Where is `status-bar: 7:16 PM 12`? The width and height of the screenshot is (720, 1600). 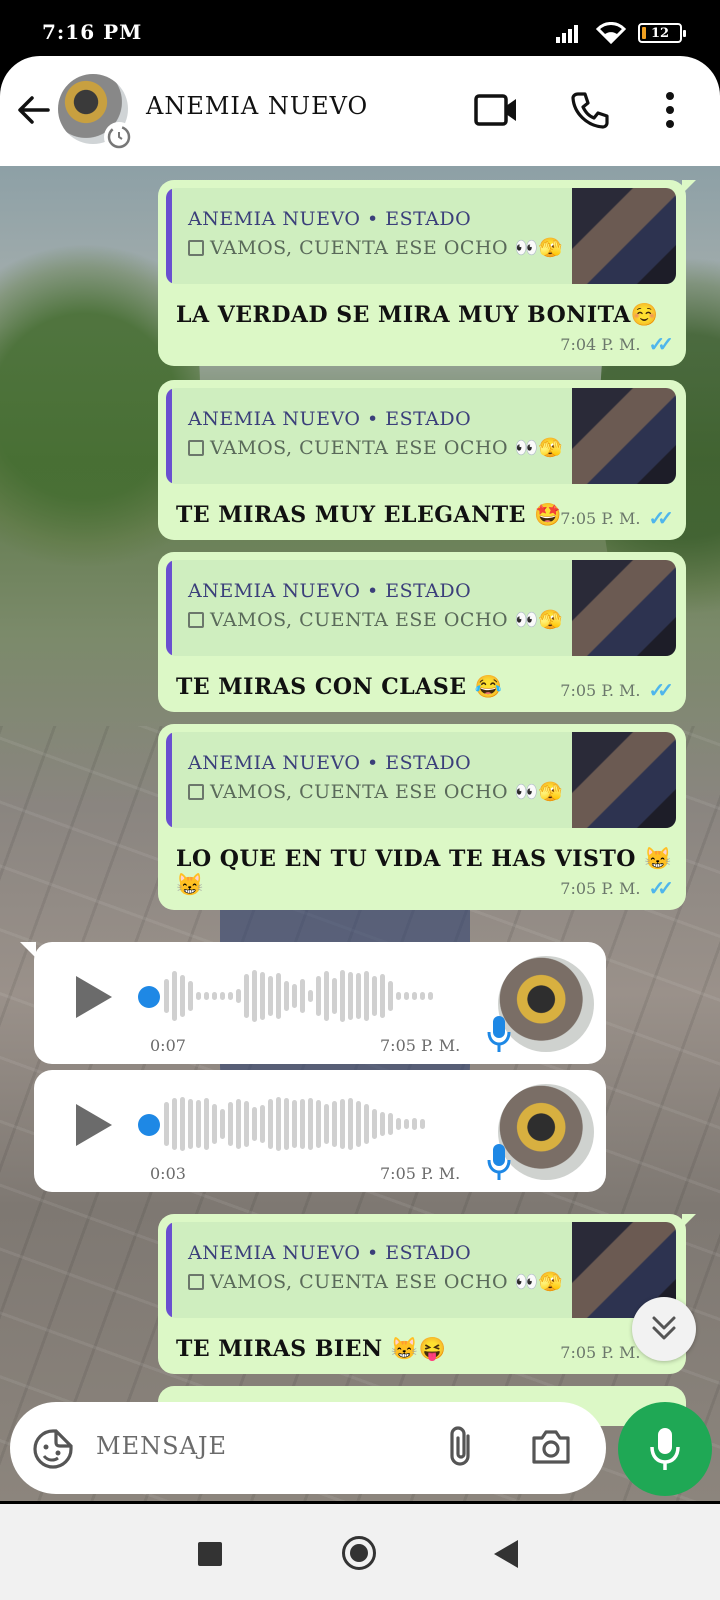
status-bar: 7:16 PM 12 is located at coordinates (360, 31).